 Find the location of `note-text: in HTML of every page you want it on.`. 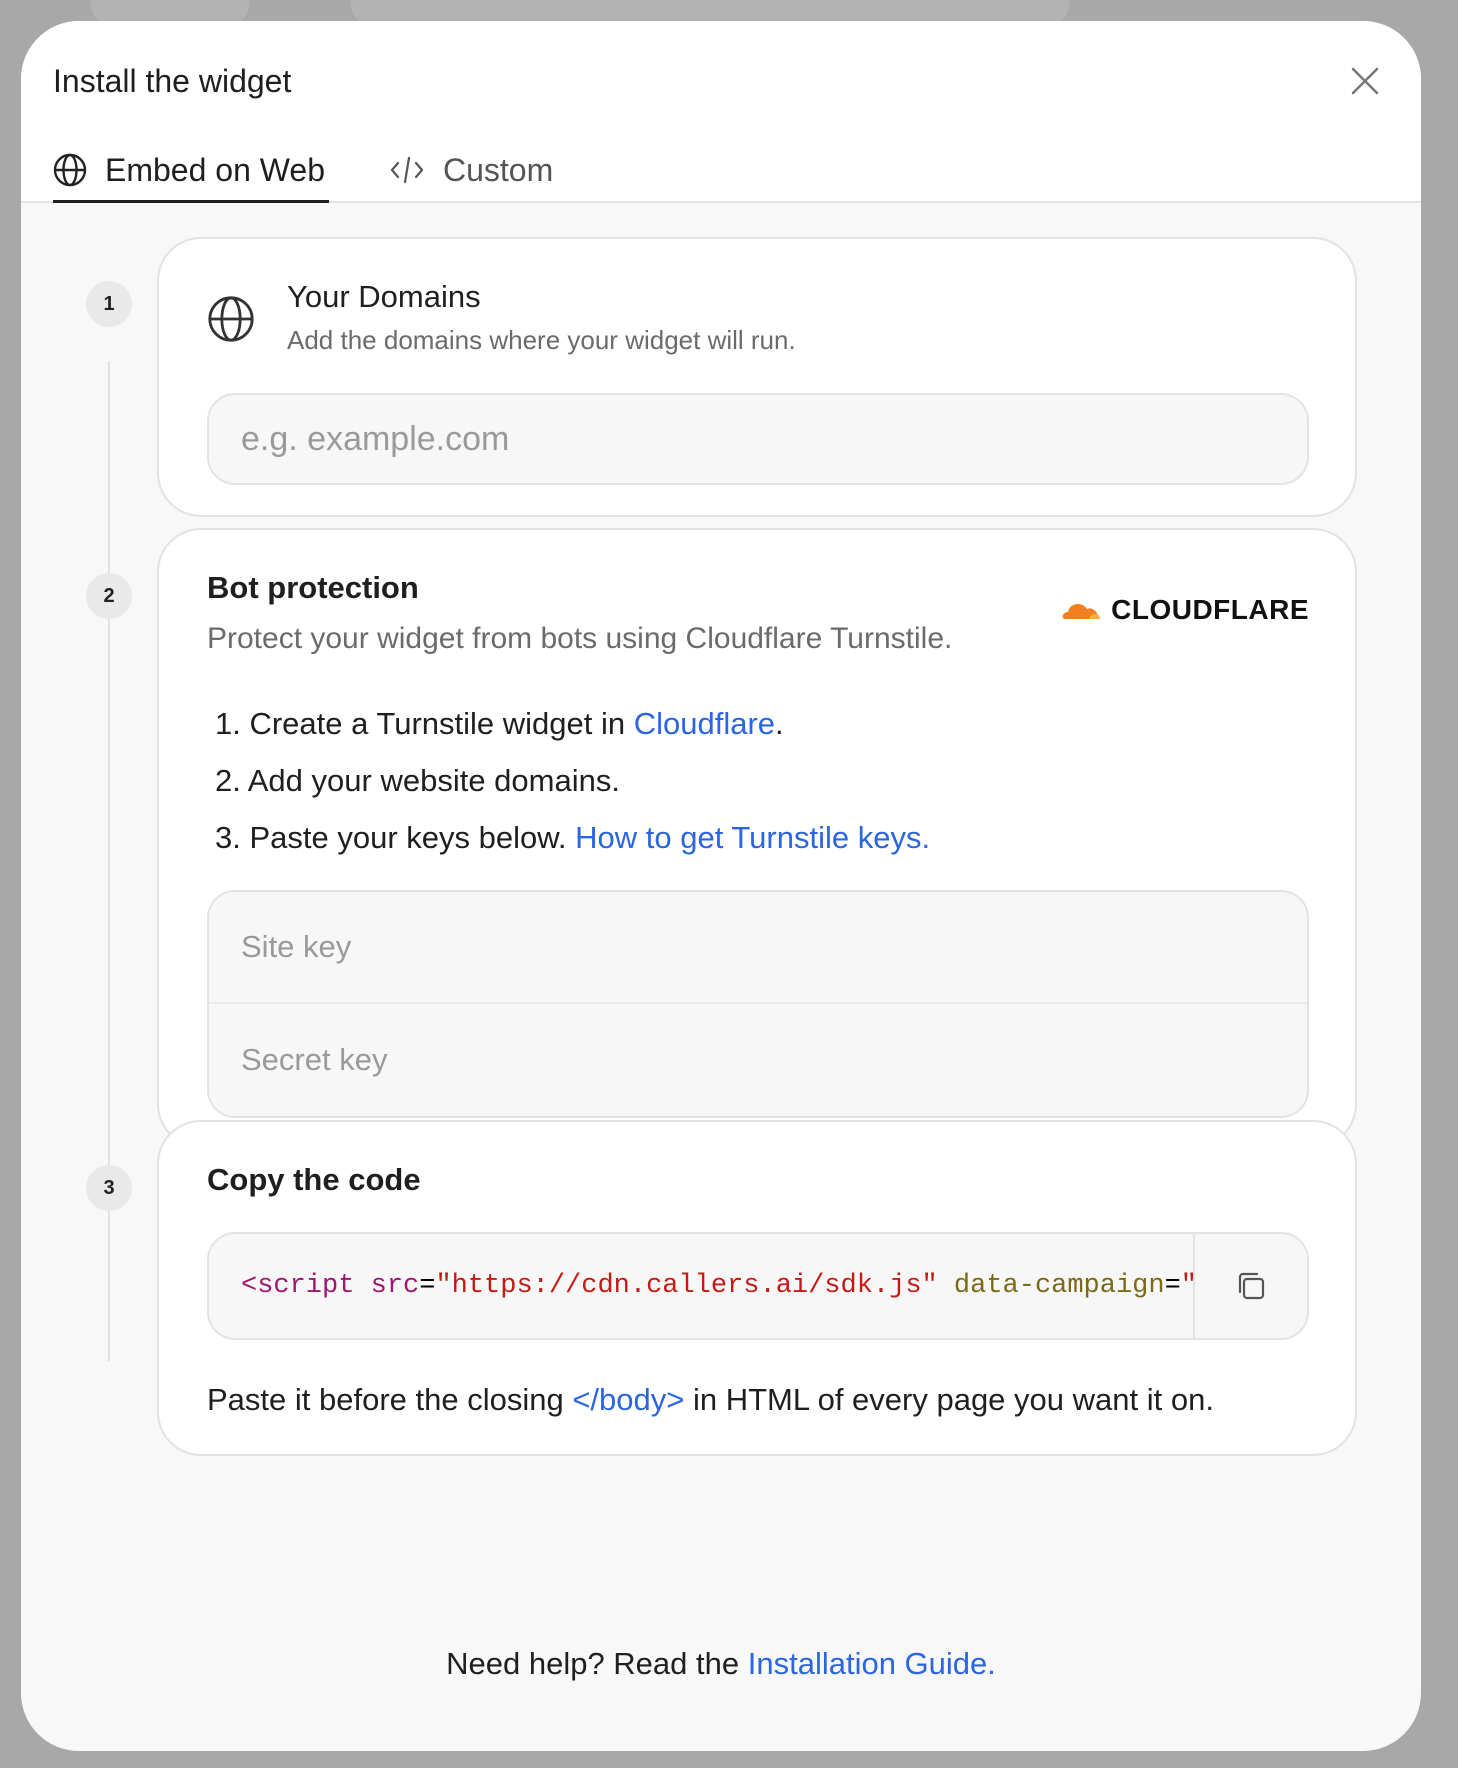

note-text: in HTML of every page you want it on. is located at coordinates (949, 1399).